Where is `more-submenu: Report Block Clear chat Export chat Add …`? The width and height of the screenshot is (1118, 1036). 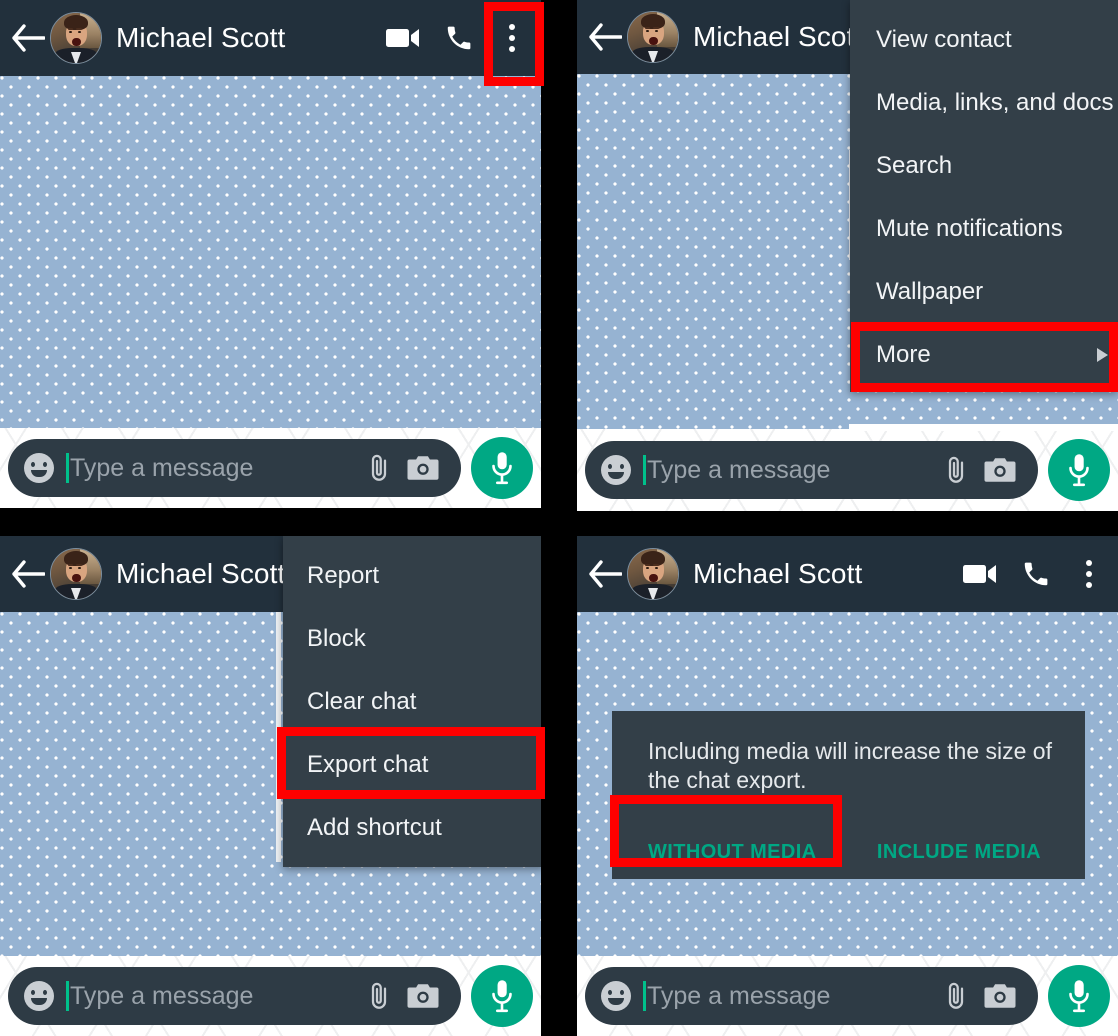
more-submenu: Report Block Clear chat Export chat Add … is located at coordinates (412, 701).